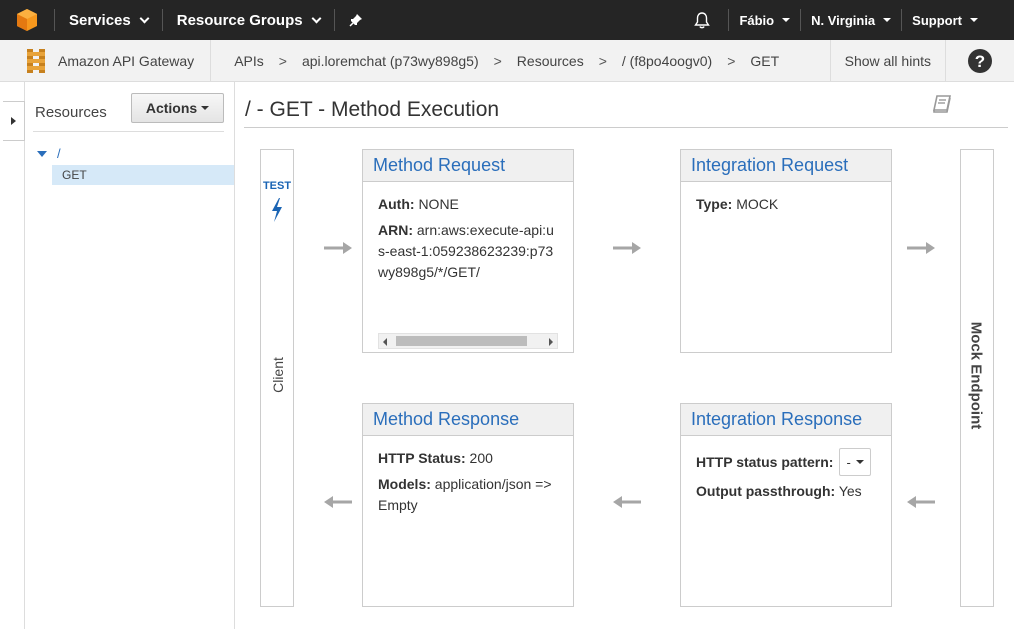  Describe the element at coordinates (714, 204) in the screenshot. I see `type-label: Type:` at that location.